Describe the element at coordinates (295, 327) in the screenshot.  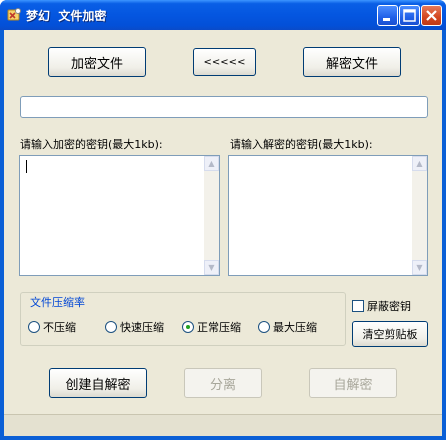
I see `radio-label: 最大压缩` at that location.